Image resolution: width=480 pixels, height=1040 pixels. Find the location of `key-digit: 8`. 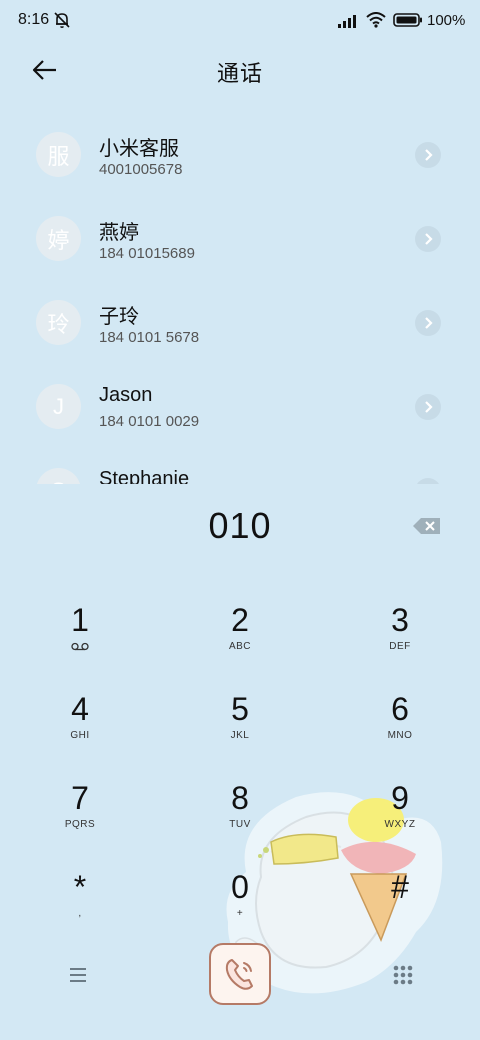

key-digit: 8 is located at coordinates (240, 798).